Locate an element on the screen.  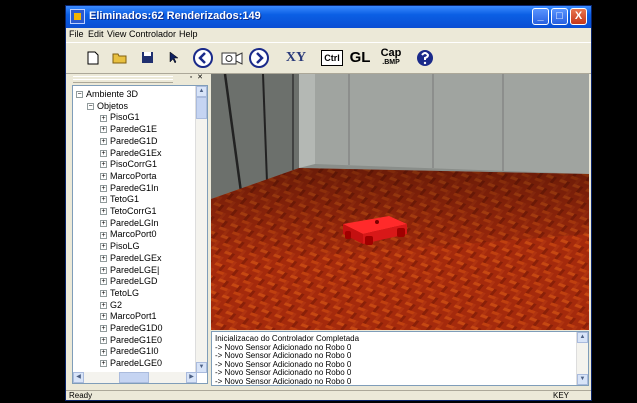
tree-item: + TetoLG is located at coordinates (119, 293).